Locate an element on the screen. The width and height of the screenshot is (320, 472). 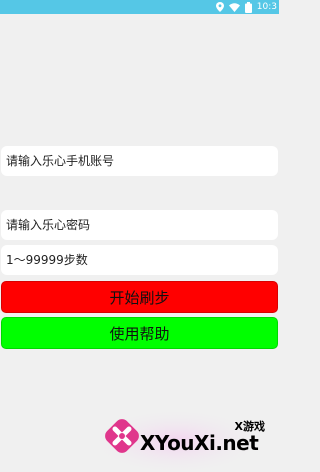
wifi-icon is located at coordinates (234, 7).